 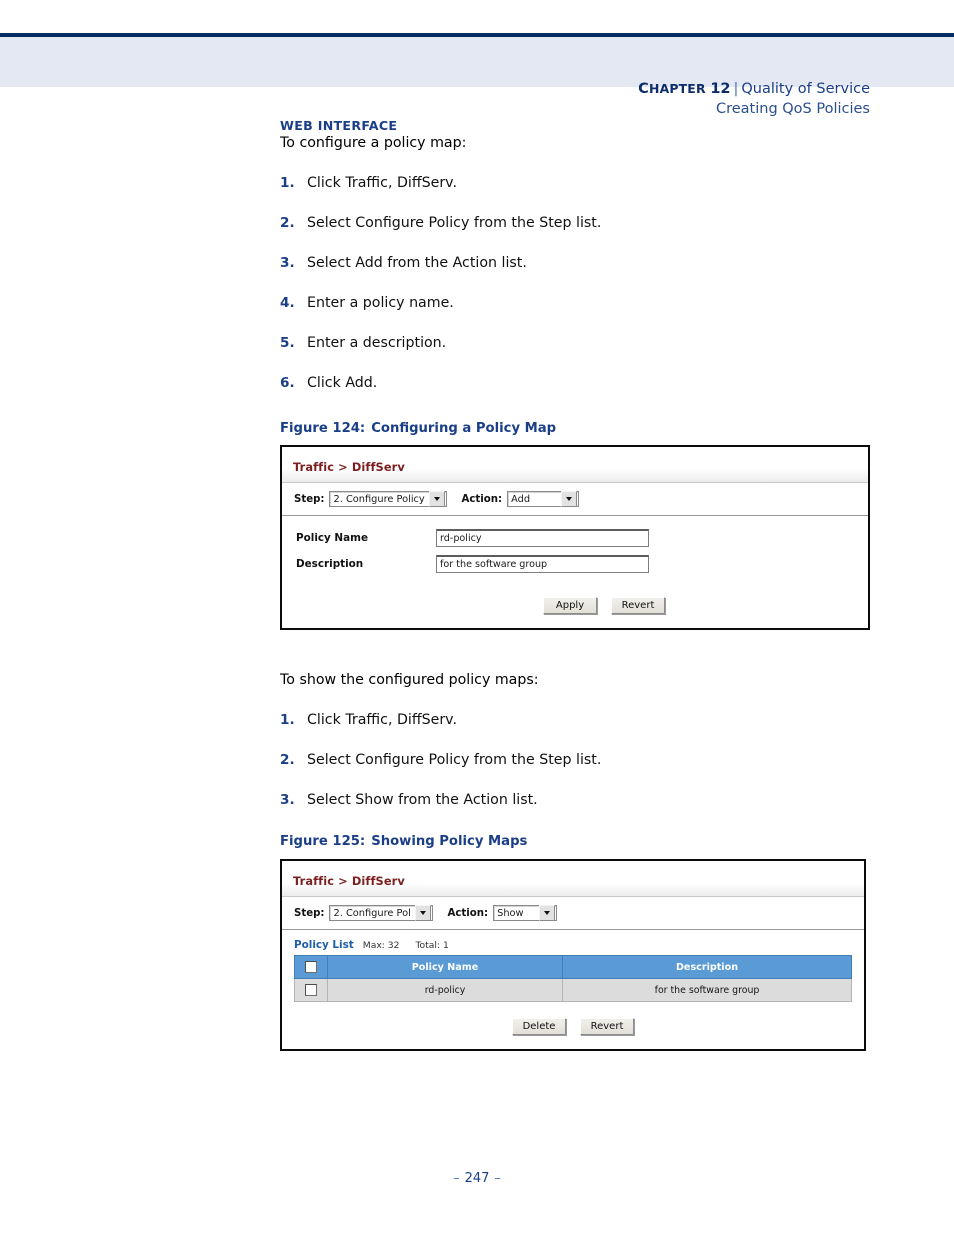 I want to click on page-number: 247, so click(x=477, y=1178).